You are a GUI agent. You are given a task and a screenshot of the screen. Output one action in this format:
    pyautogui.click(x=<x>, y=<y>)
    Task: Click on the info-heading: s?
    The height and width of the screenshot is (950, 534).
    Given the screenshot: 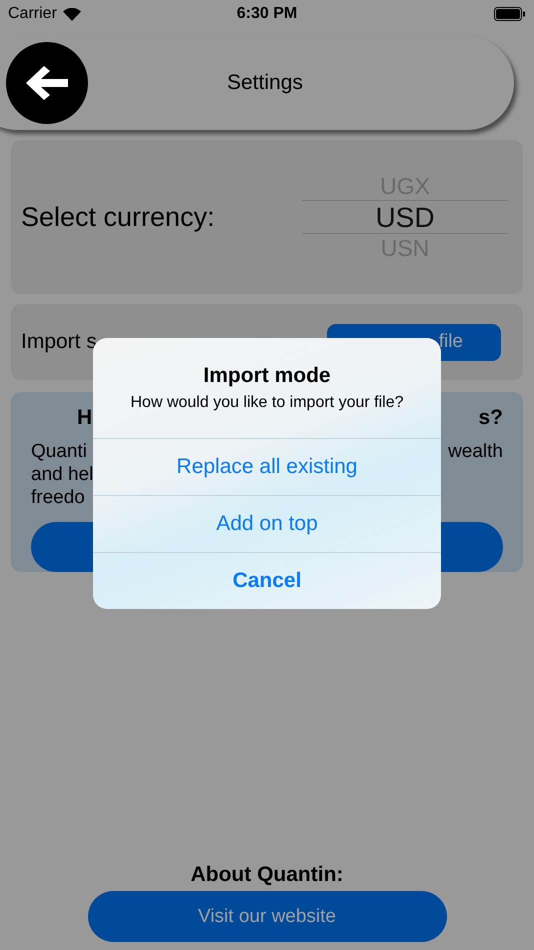 What is the action you would take?
    pyautogui.click(x=490, y=417)
    